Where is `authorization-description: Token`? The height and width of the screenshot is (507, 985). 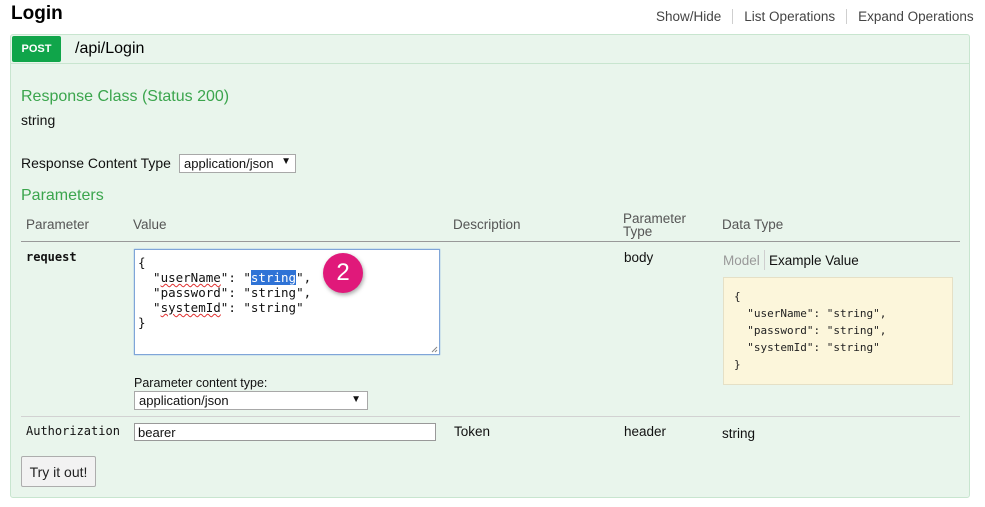
authorization-description: Token is located at coordinates (472, 431).